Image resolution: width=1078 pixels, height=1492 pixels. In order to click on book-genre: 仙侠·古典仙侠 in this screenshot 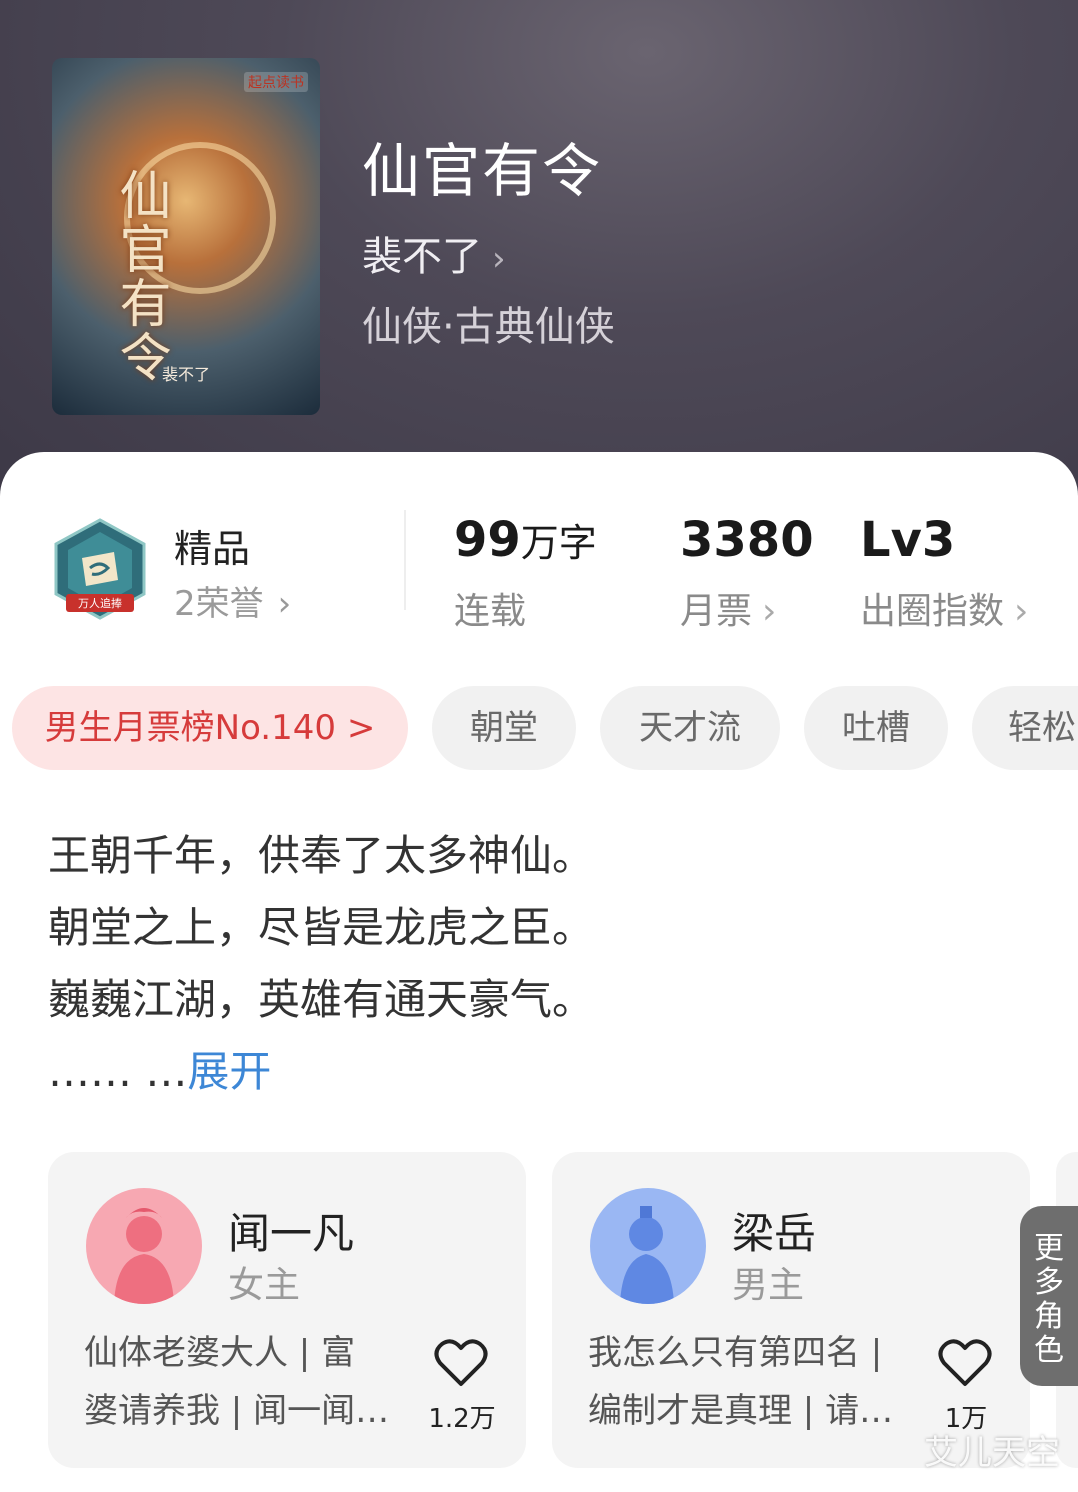, I will do `click(488, 327)`.